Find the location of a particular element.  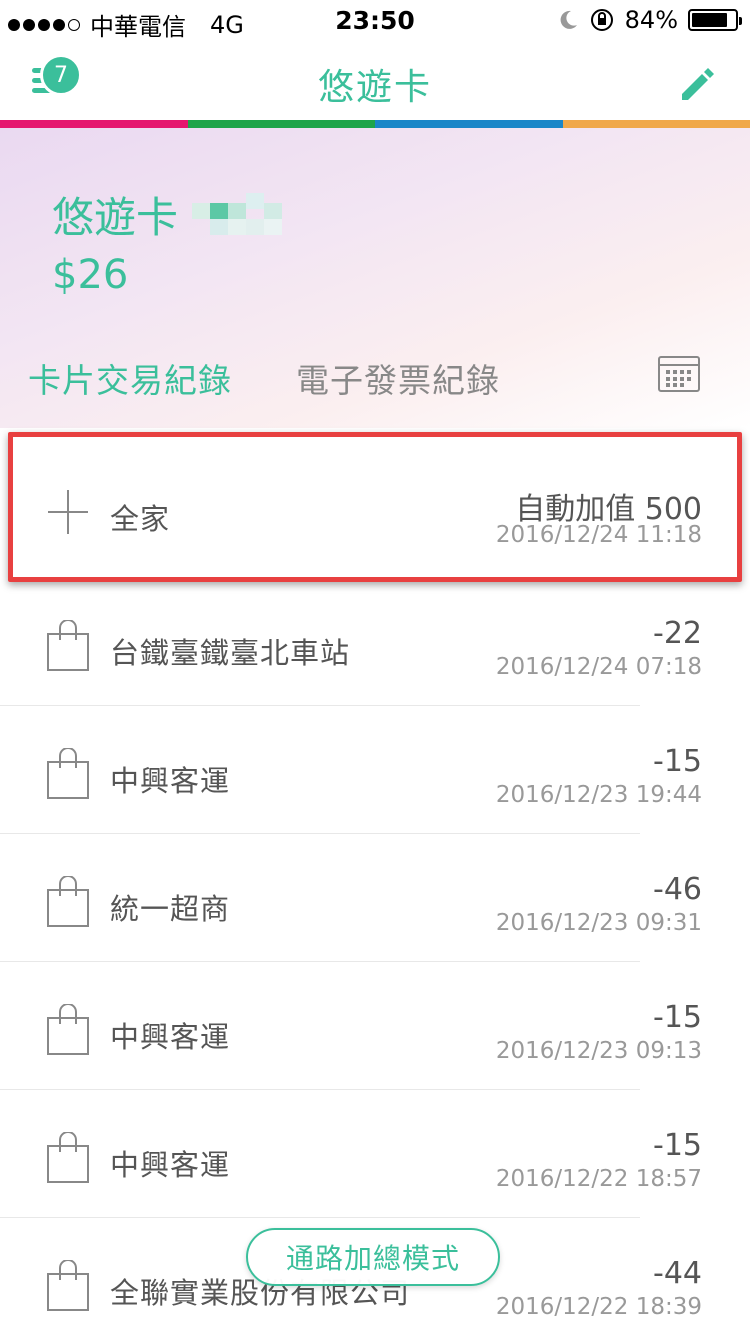

merchant-name: 台鐵臺鐵臺北車站 is located at coordinates (230, 653).